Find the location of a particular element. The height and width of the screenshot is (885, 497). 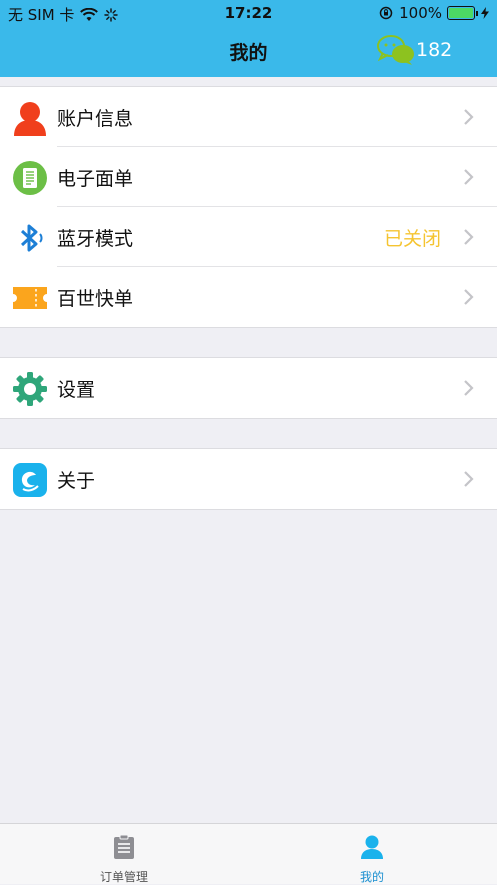

document-icon is located at coordinates (30, 178).